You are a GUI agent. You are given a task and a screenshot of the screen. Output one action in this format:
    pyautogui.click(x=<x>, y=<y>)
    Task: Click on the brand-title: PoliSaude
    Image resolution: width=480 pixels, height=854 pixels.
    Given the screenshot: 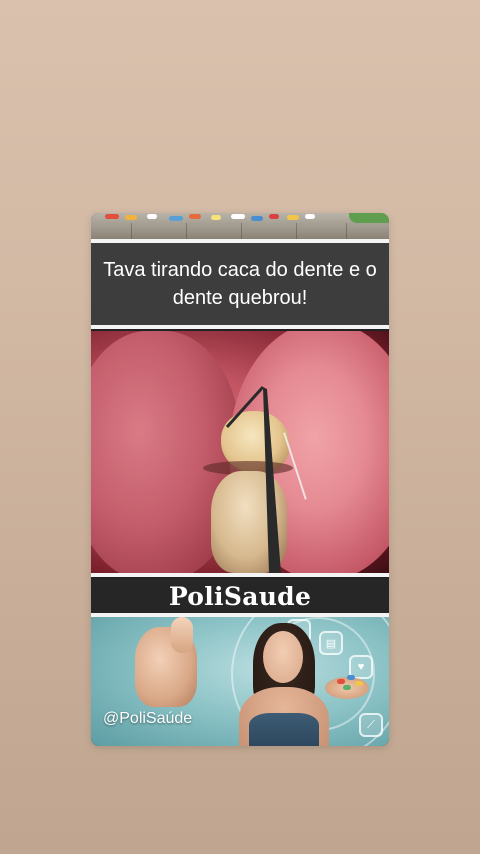 What is the action you would take?
    pyautogui.click(x=240, y=596)
    